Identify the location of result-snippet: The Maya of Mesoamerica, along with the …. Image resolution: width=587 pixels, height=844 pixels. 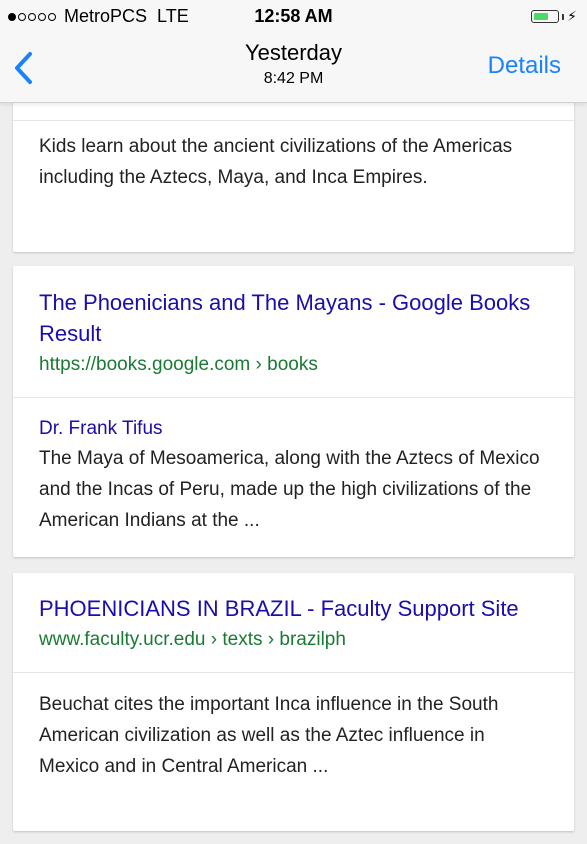
(289, 489).